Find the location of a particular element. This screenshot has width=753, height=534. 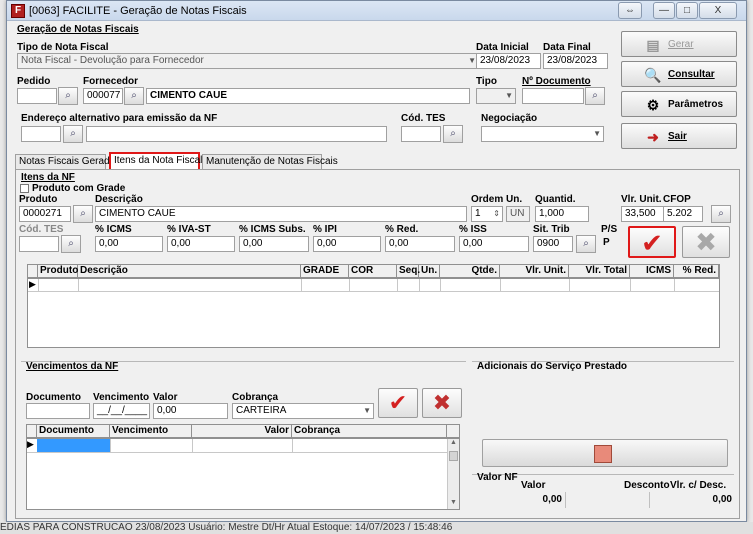

iss-field: 0,00 is located at coordinates (494, 244).